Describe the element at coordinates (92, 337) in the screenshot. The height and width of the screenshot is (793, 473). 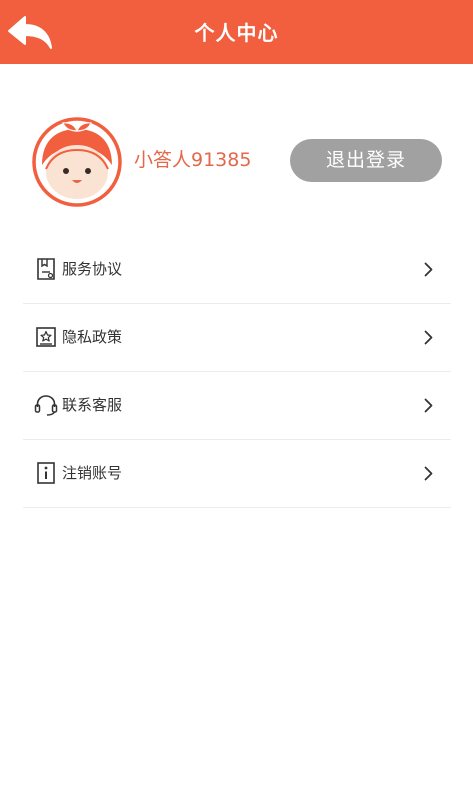
I see `menu-item-label: 隐私政策` at that location.